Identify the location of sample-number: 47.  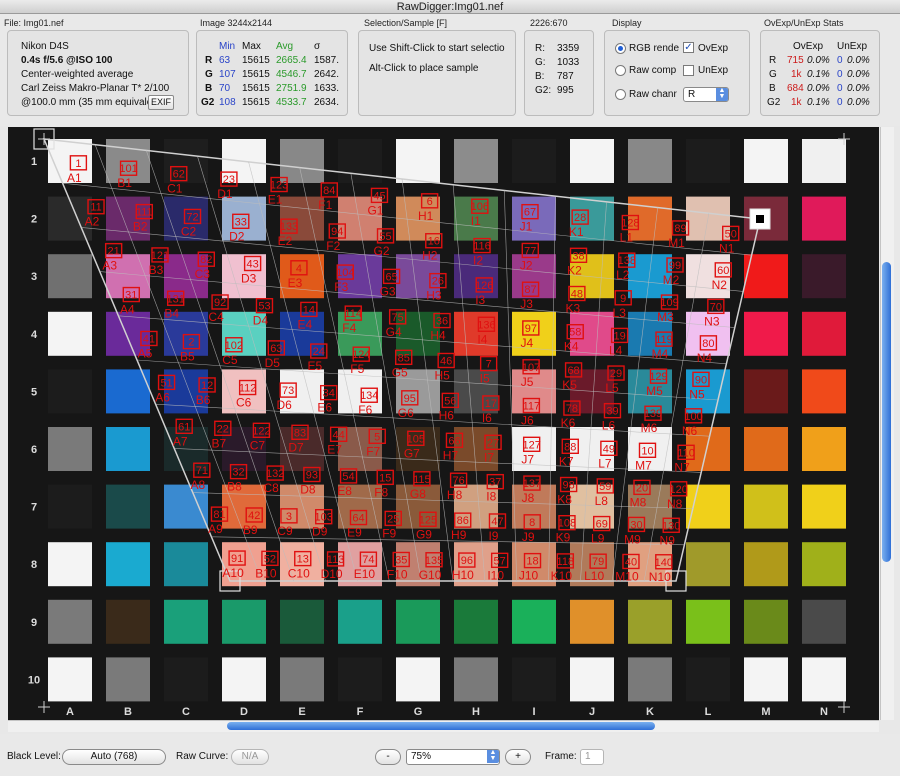
(497, 522).